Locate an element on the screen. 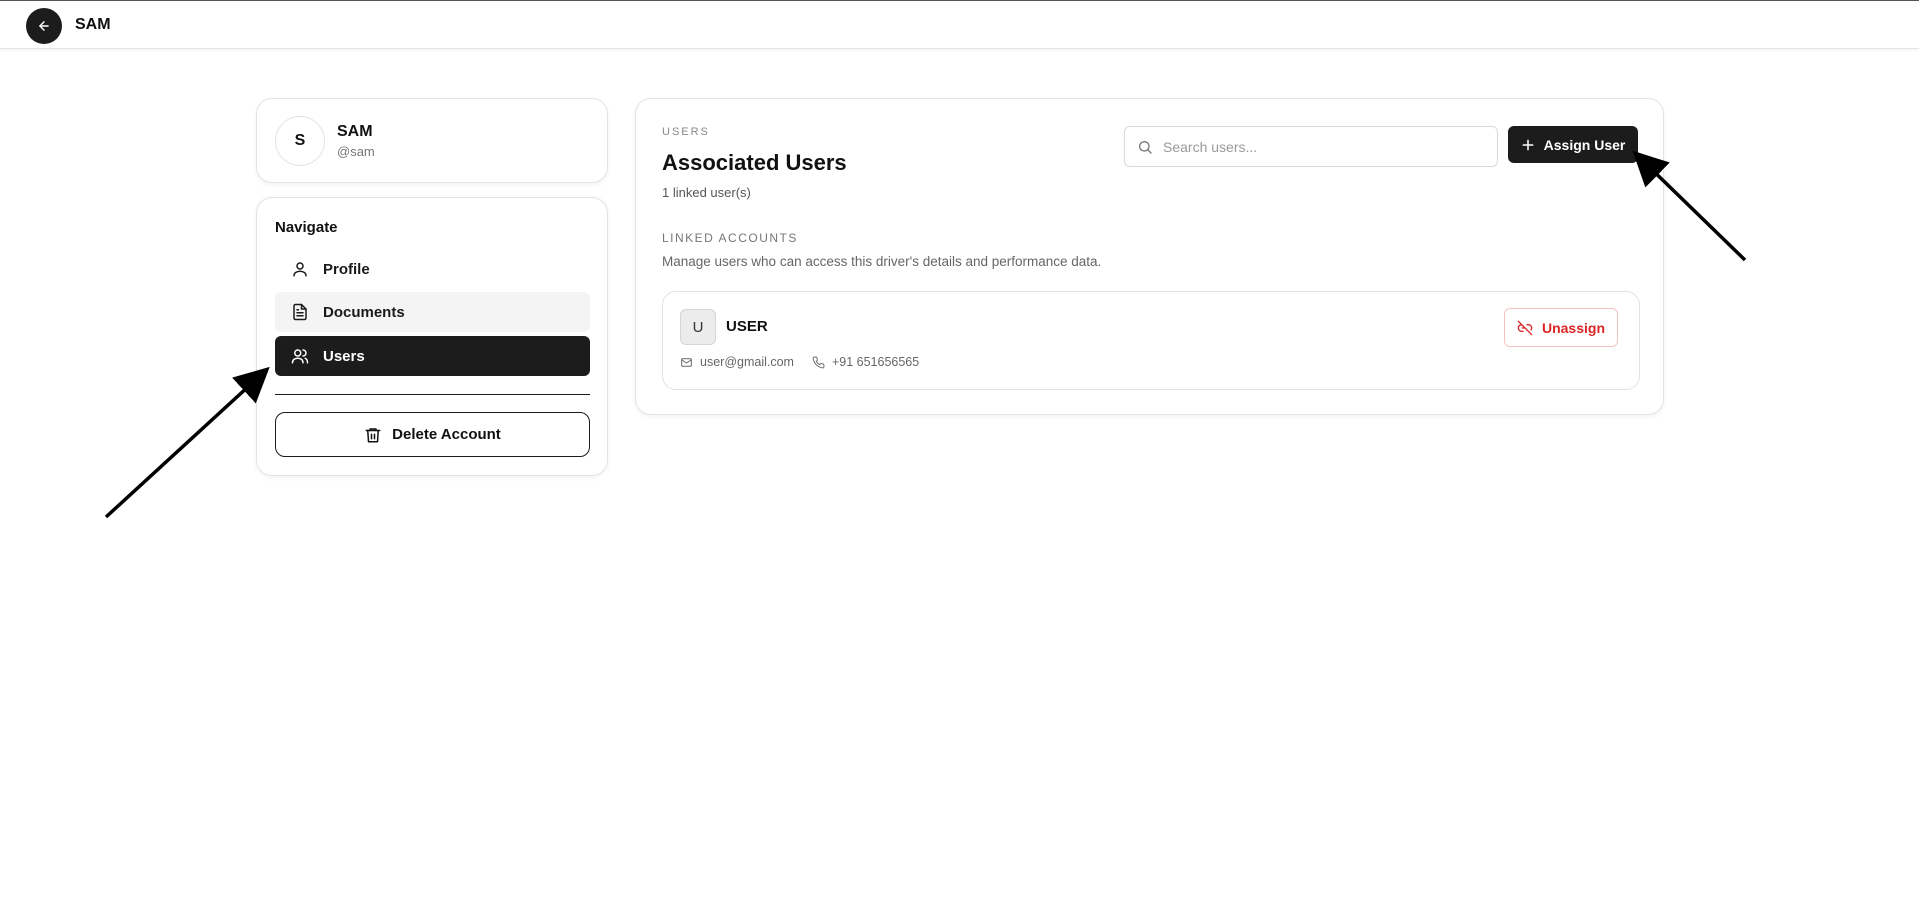  phone-icon is located at coordinates (818, 362).